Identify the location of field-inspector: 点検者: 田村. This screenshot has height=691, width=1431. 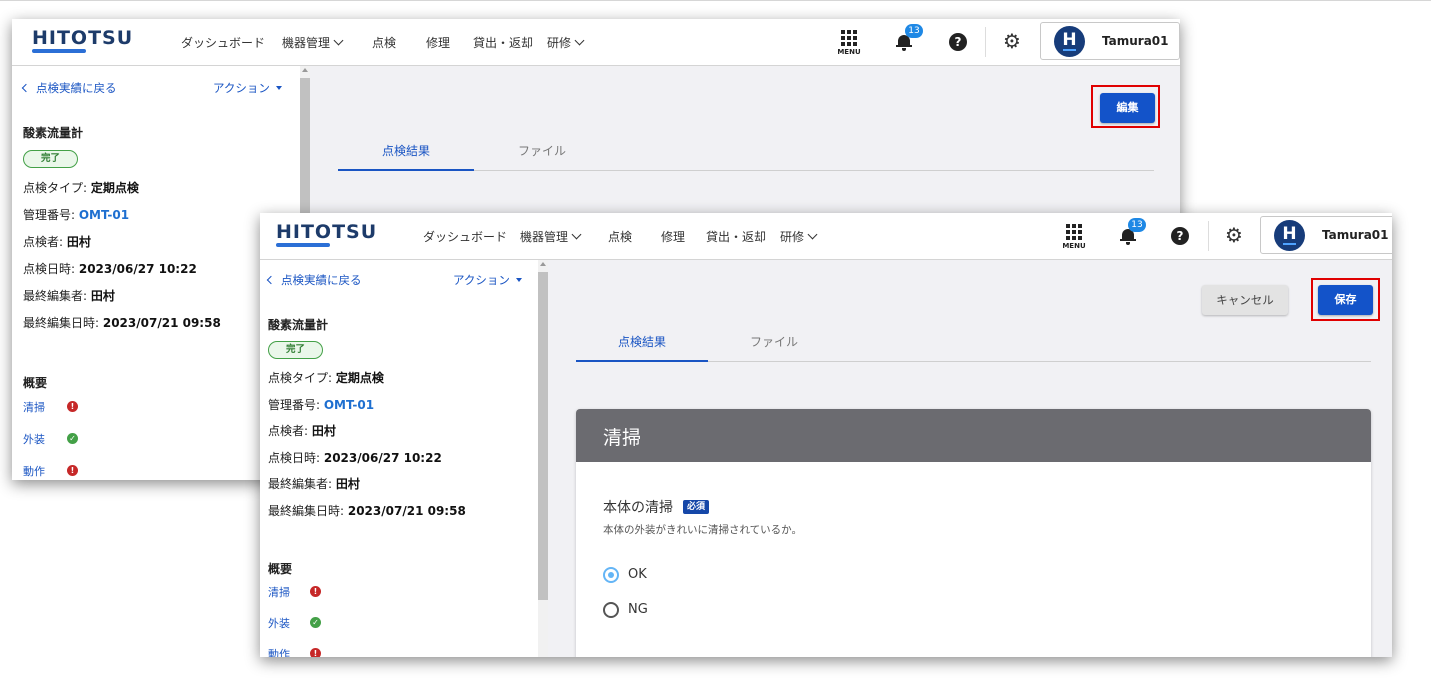
(57, 242).